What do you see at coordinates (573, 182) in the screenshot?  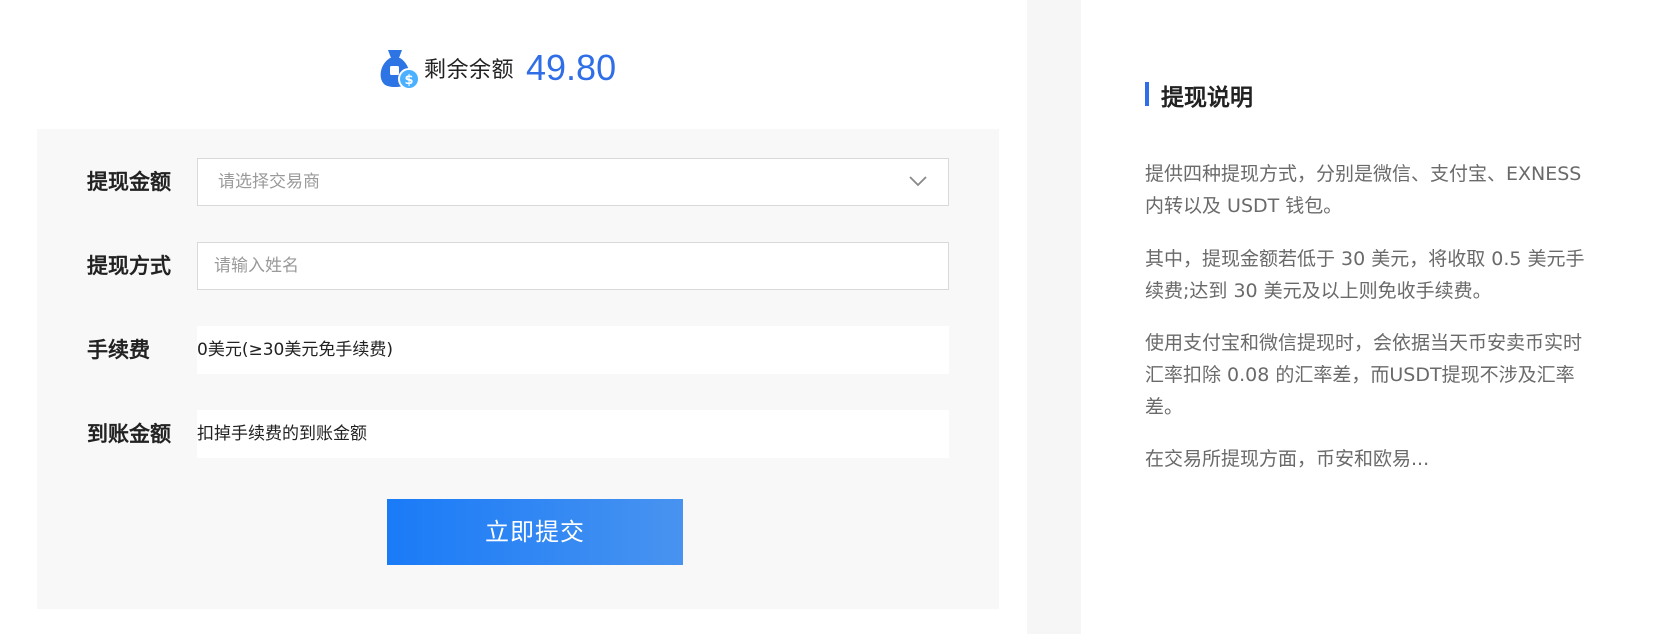 I see `broker-select: 请选择交易商` at bounding box center [573, 182].